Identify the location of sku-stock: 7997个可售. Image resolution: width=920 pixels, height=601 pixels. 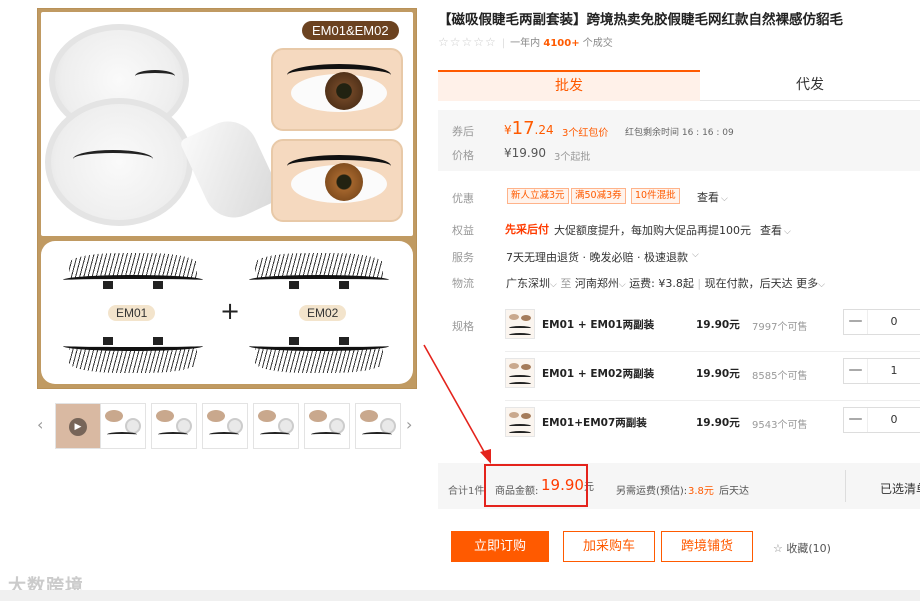
(780, 327).